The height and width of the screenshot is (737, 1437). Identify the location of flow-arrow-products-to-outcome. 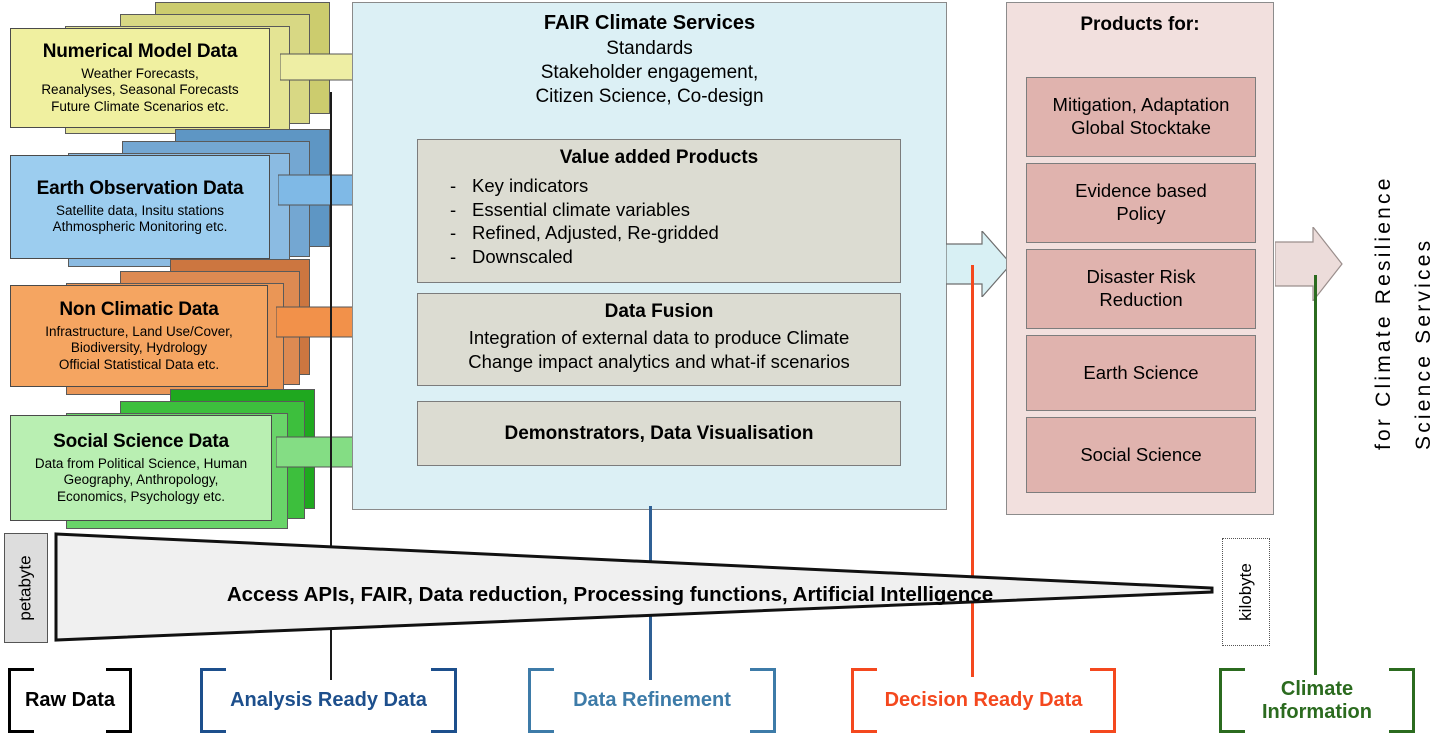
(1309, 264).